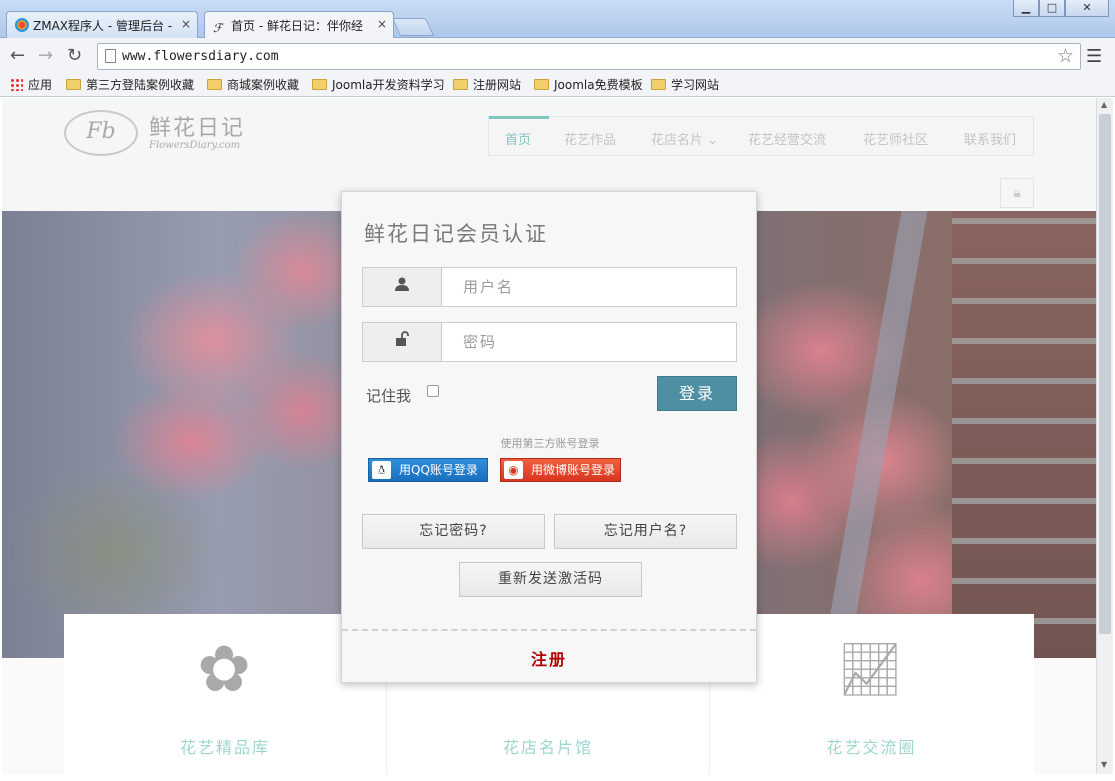  Describe the element at coordinates (224, 670) in the screenshot. I see `rose-icon: ✿` at that location.